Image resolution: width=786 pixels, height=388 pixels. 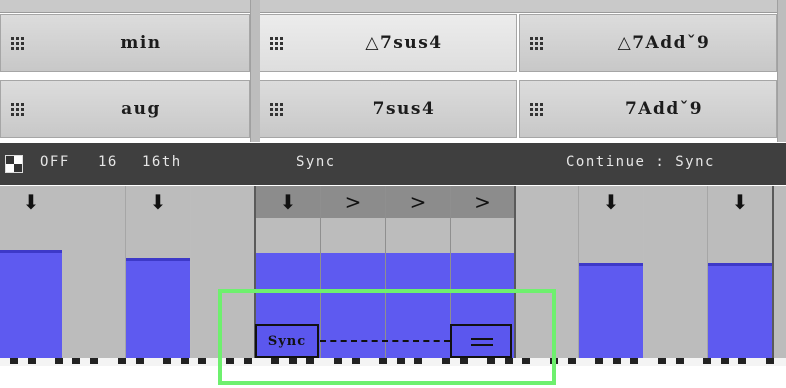 What do you see at coordinates (393, 362) in the screenshot?
I see `piano-key-strip` at bounding box center [393, 362].